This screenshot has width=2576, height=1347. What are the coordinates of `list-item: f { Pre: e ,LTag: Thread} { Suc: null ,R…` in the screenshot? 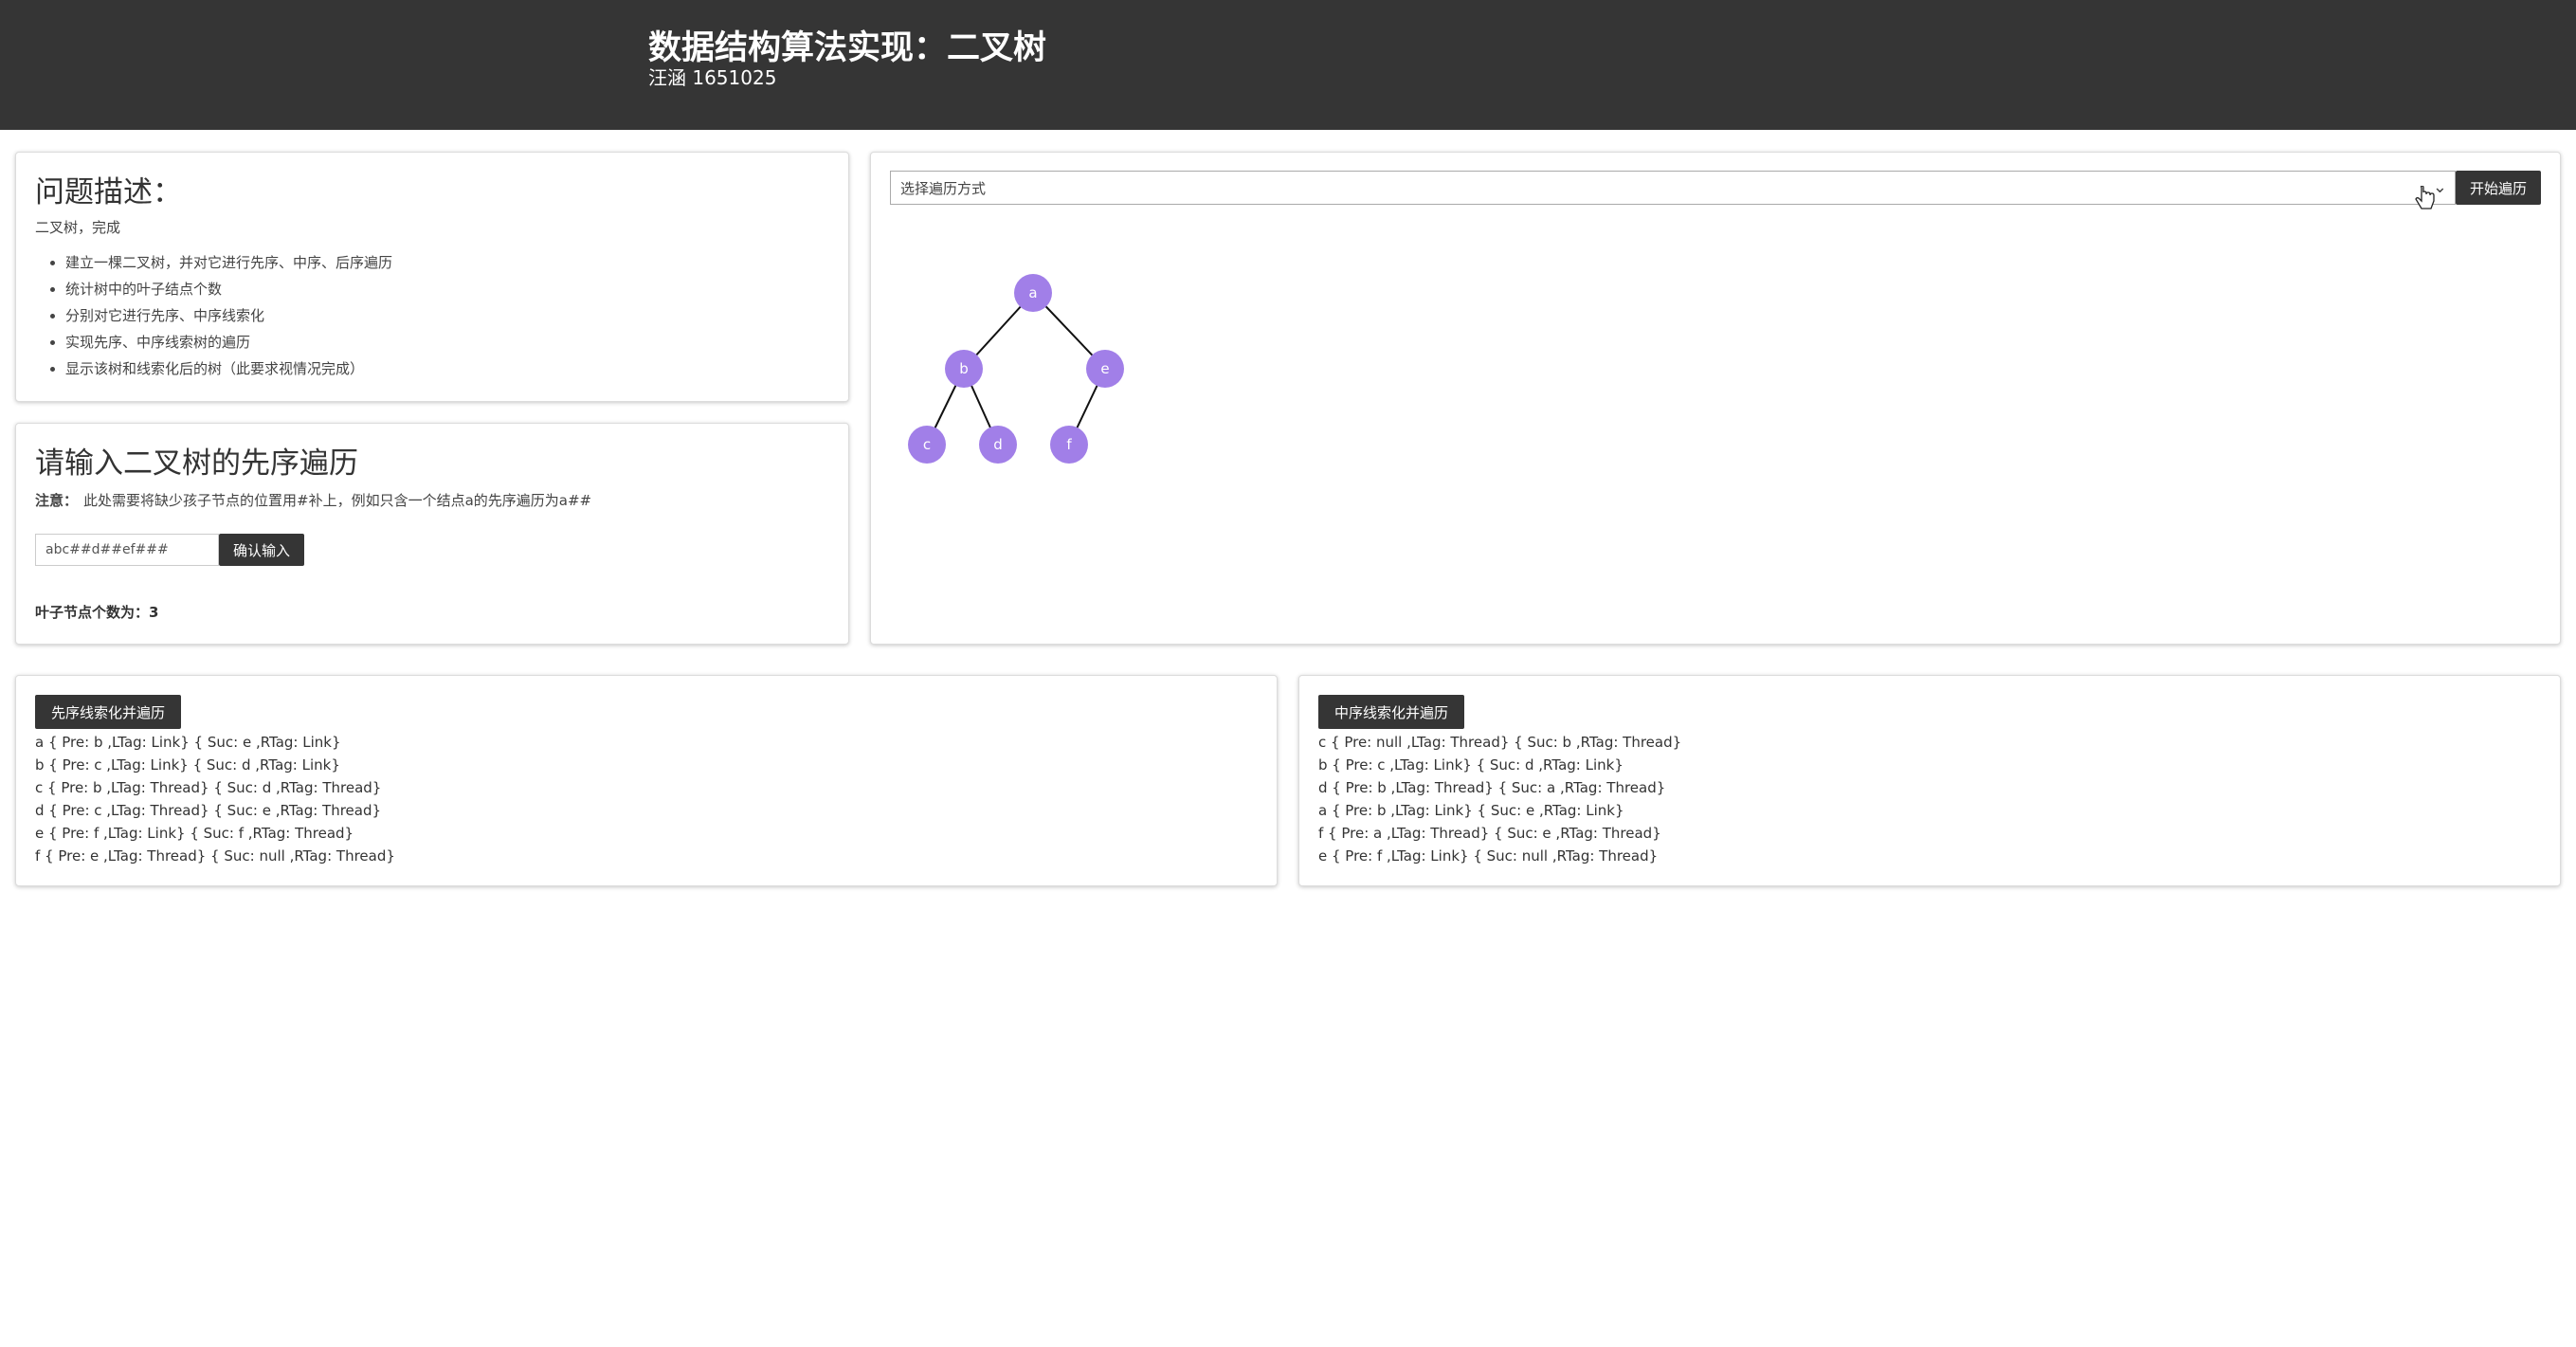 It's located at (215, 856).